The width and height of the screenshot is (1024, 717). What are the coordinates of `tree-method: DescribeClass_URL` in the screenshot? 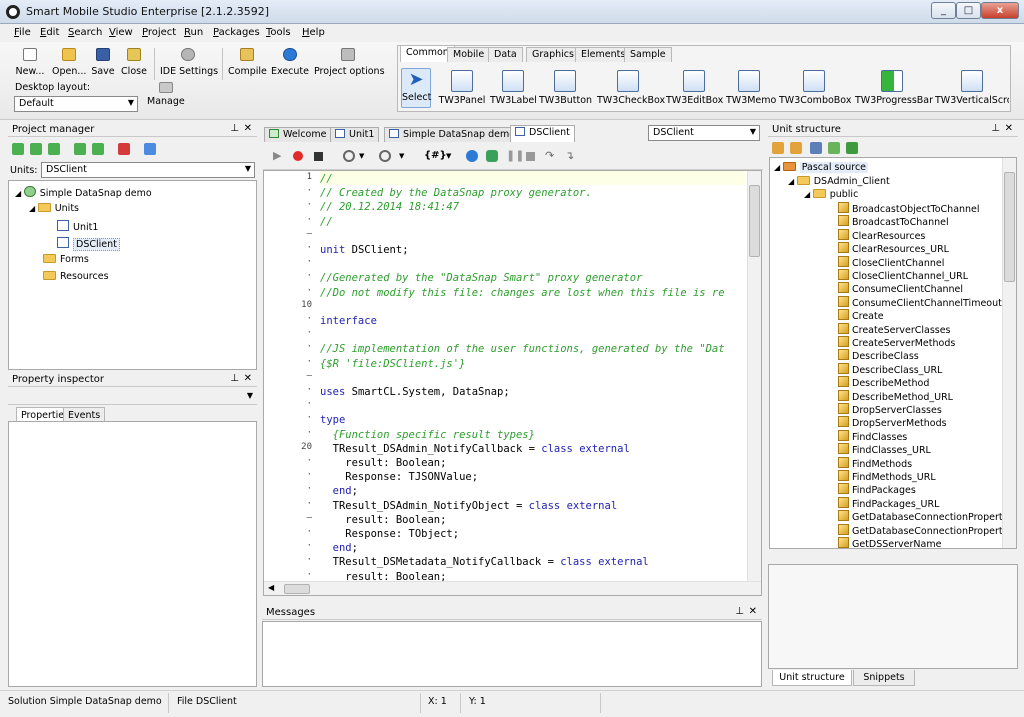 It's located at (890, 369).